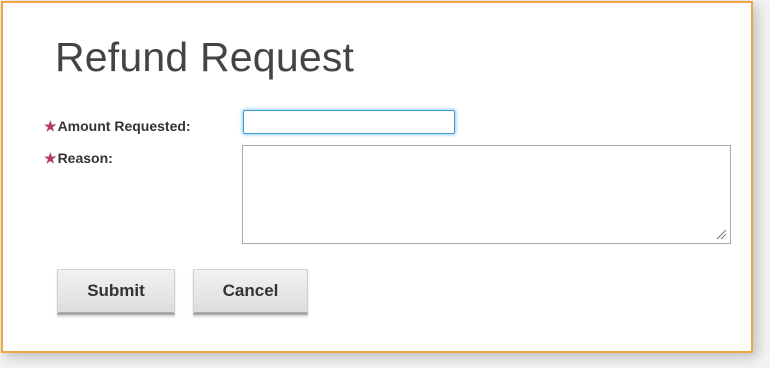 The height and width of the screenshot is (368, 770). What do you see at coordinates (250, 292) in the screenshot?
I see `cancel-button: Cancel` at bounding box center [250, 292].